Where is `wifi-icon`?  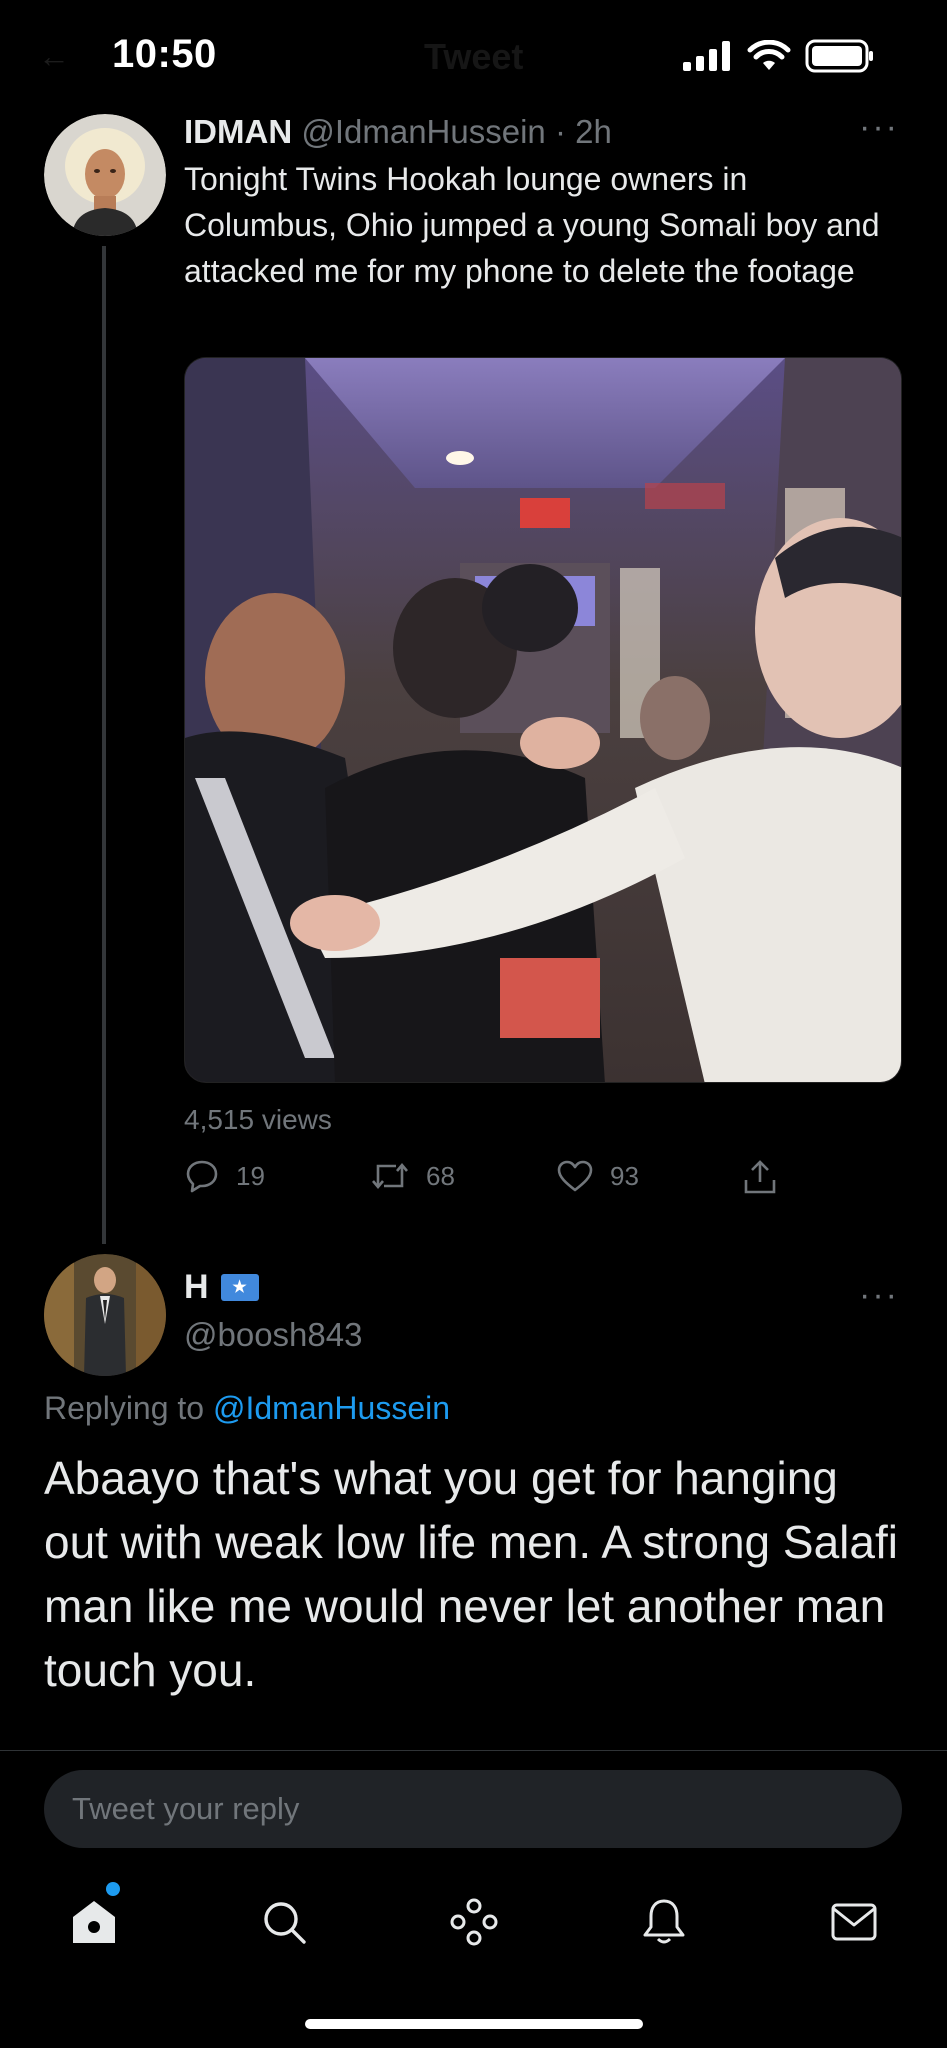 wifi-icon is located at coordinates (769, 55).